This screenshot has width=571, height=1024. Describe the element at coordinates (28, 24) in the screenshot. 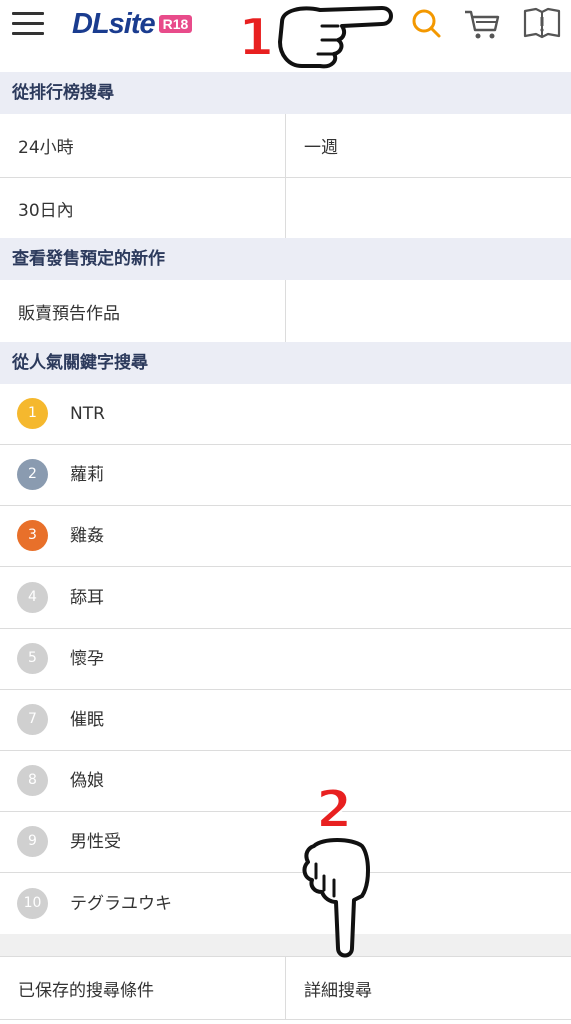

I see `menu-icon` at that location.